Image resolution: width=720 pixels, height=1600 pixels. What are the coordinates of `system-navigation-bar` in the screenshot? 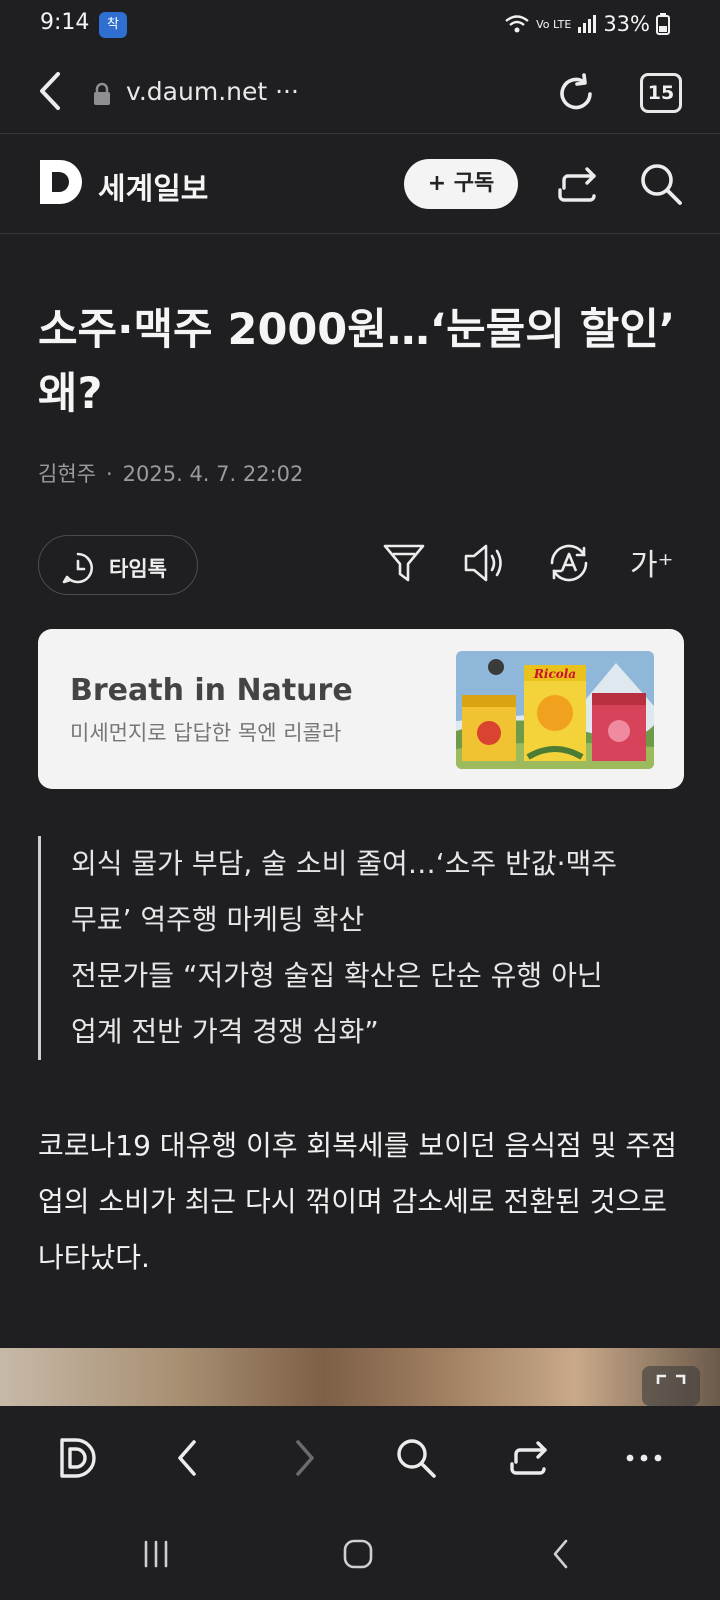 It's located at (360, 1554).